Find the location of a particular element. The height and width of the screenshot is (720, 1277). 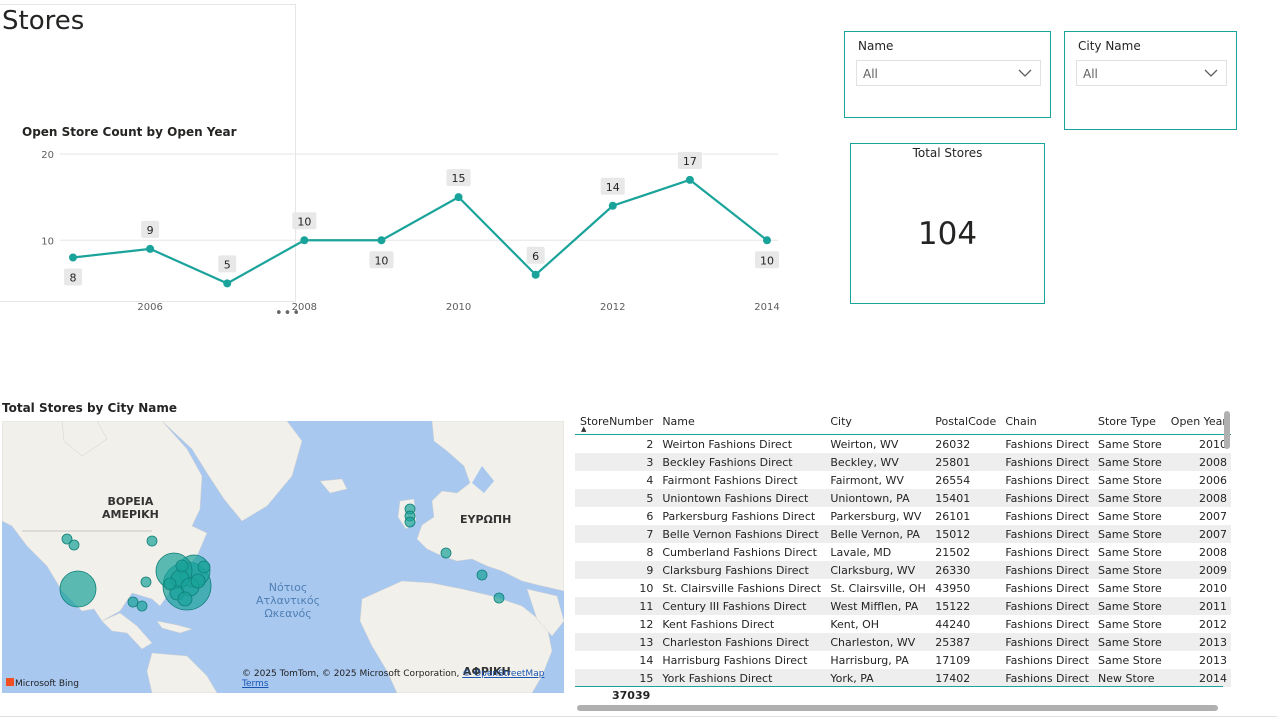

column-header-name: Name is located at coordinates (741, 421).